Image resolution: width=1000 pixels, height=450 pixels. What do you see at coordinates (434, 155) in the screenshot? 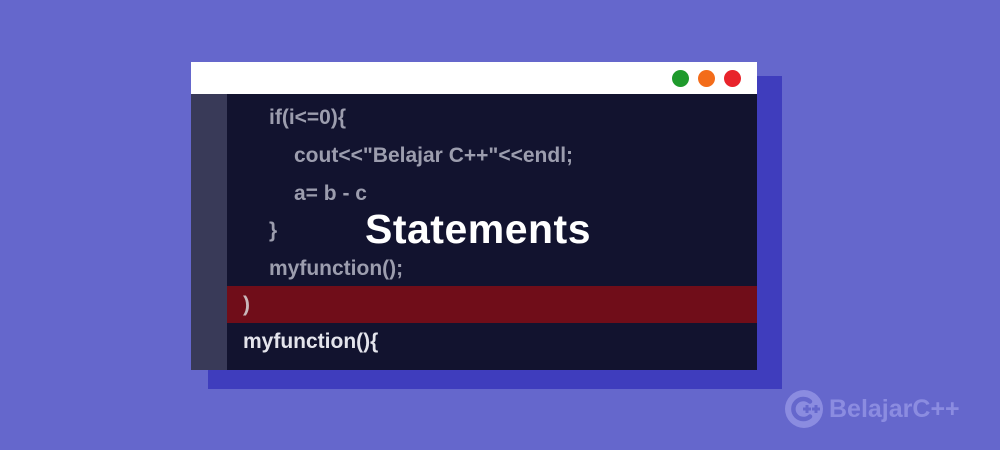
I see `code-line: cout<<"Belajar C++"<<endl;` at bounding box center [434, 155].